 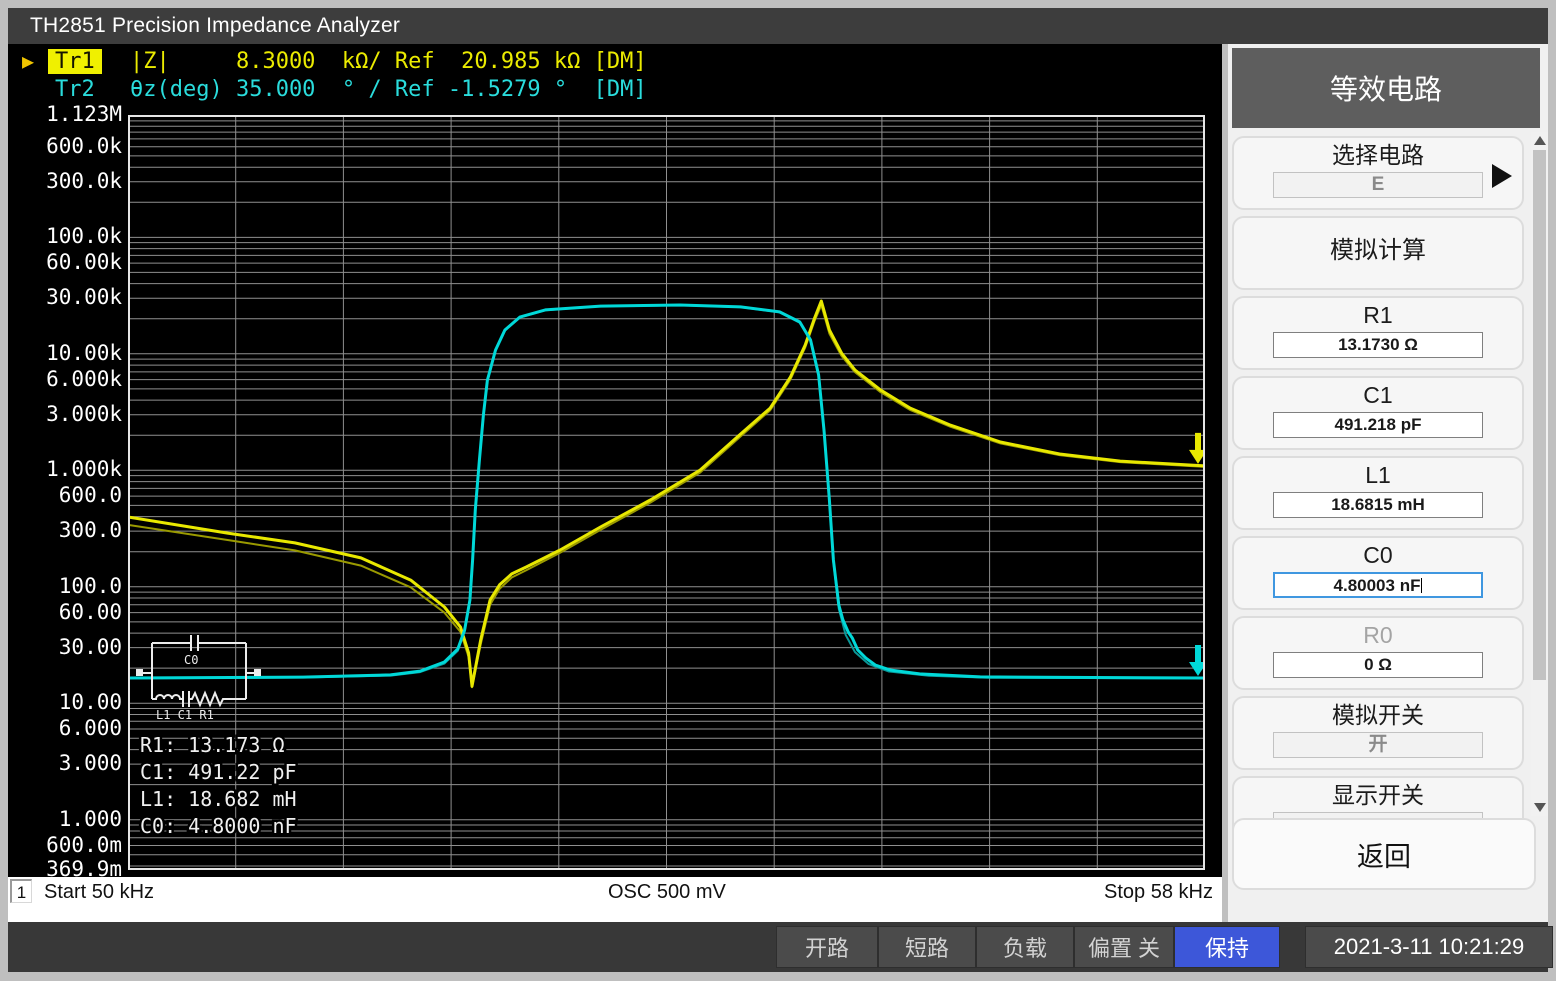 What do you see at coordinates (1378, 315) in the screenshot?
I see `r1-label: R1` at bounding box center [1378, 315].